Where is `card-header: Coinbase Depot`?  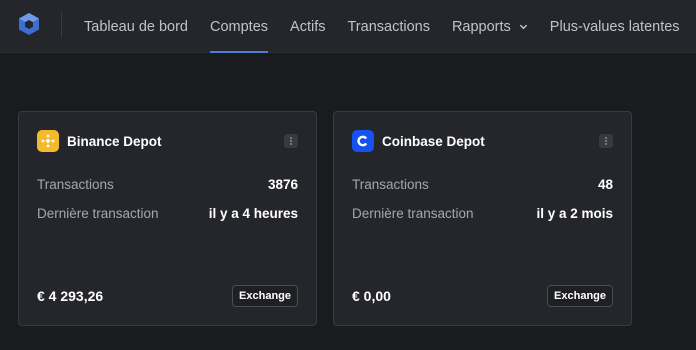
card-header: Coinbase Depot is located at coordinates (482, 141).